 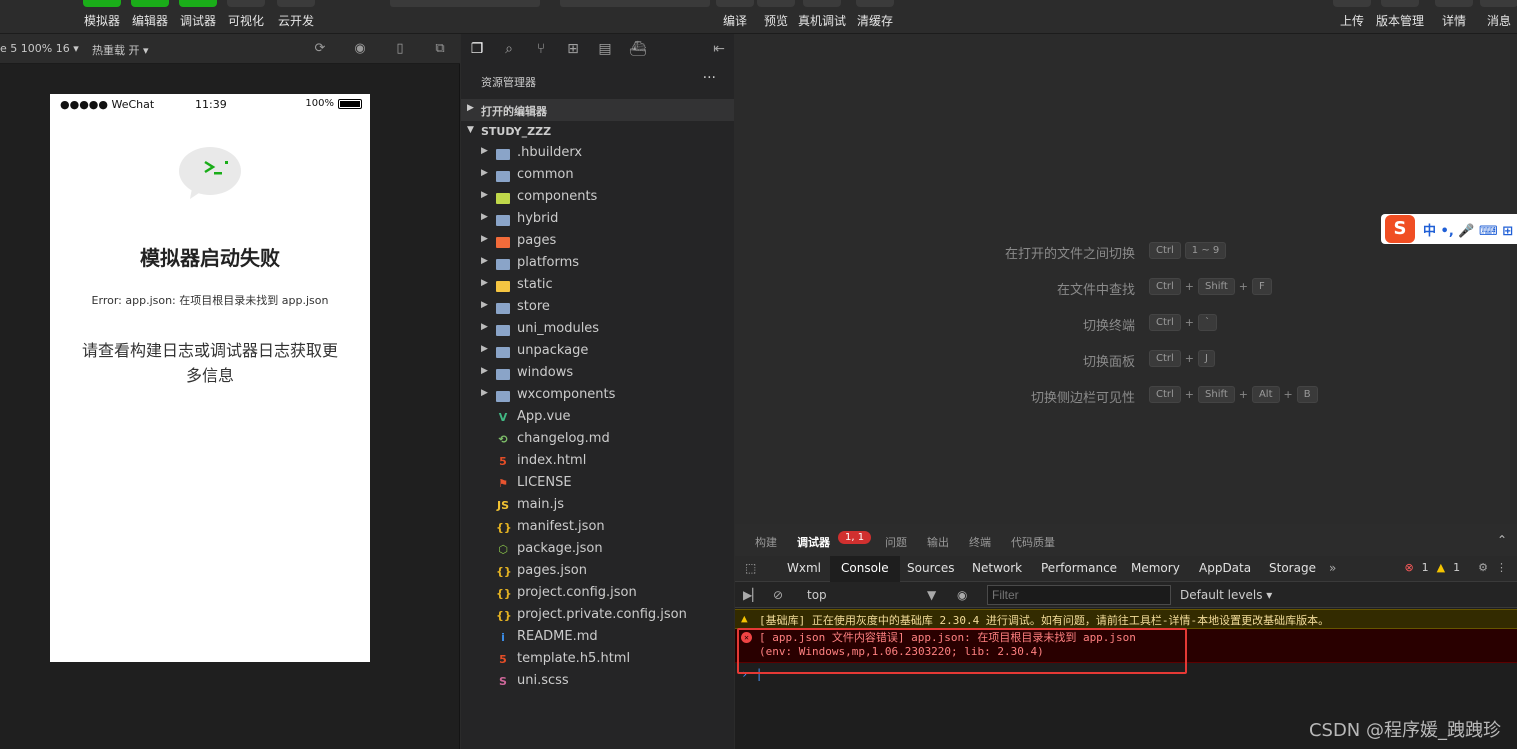 What do you see at coordinates (597, 220) in the screenshot?
I see `folder-item: ▶ hybrid` at bounding box center [597, 220].